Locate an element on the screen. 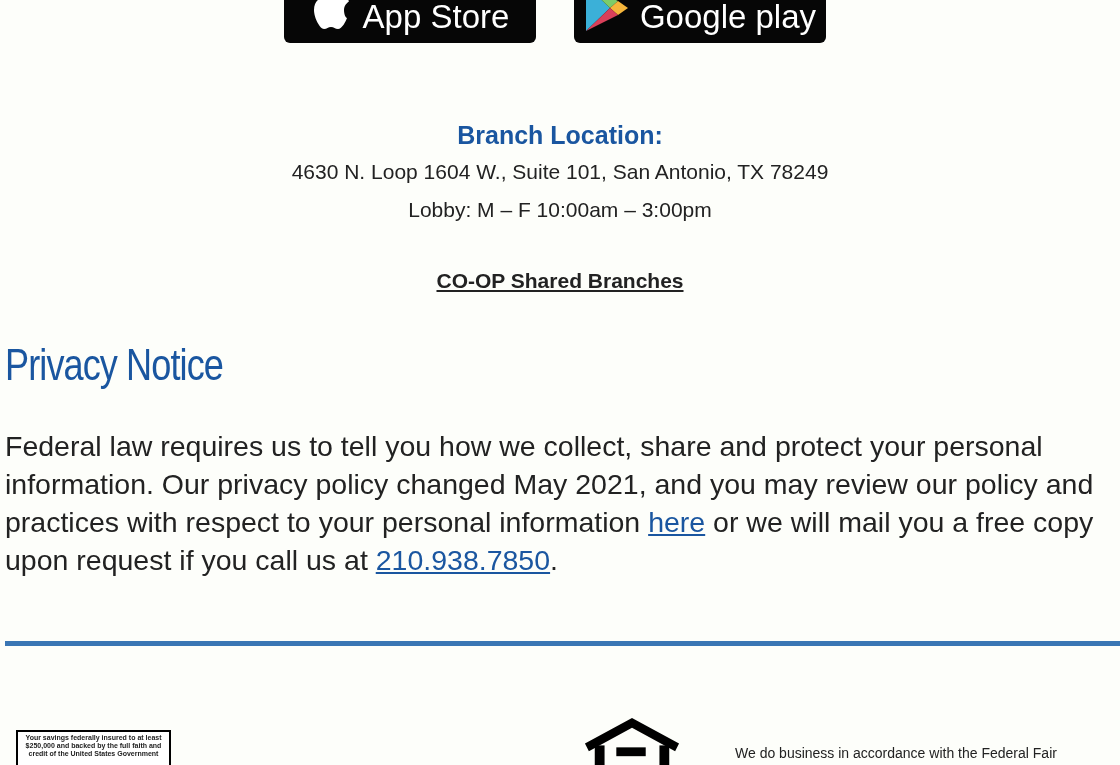 This screenshot has width=1120, height=765. branch-address: 4630 N. Loop 1604 W., Suite 101, San Antonio, TX 78249 is located at coordinates (560, 172).